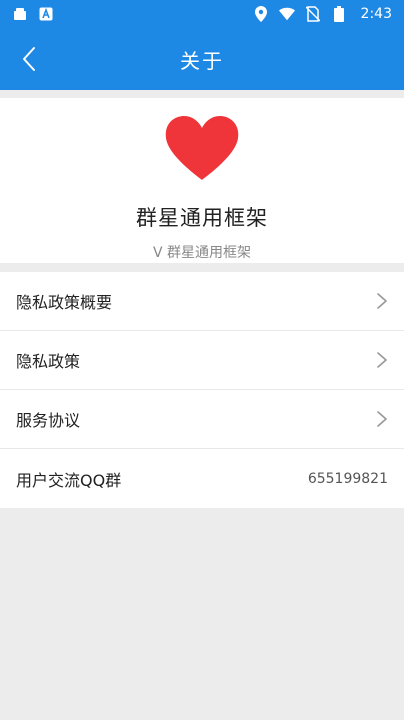 Image resolution: width=404 pixels, height=720 pixels. Describe the element at coordinates (46, 14) in the screenshot. I see `android-icon` at that location.